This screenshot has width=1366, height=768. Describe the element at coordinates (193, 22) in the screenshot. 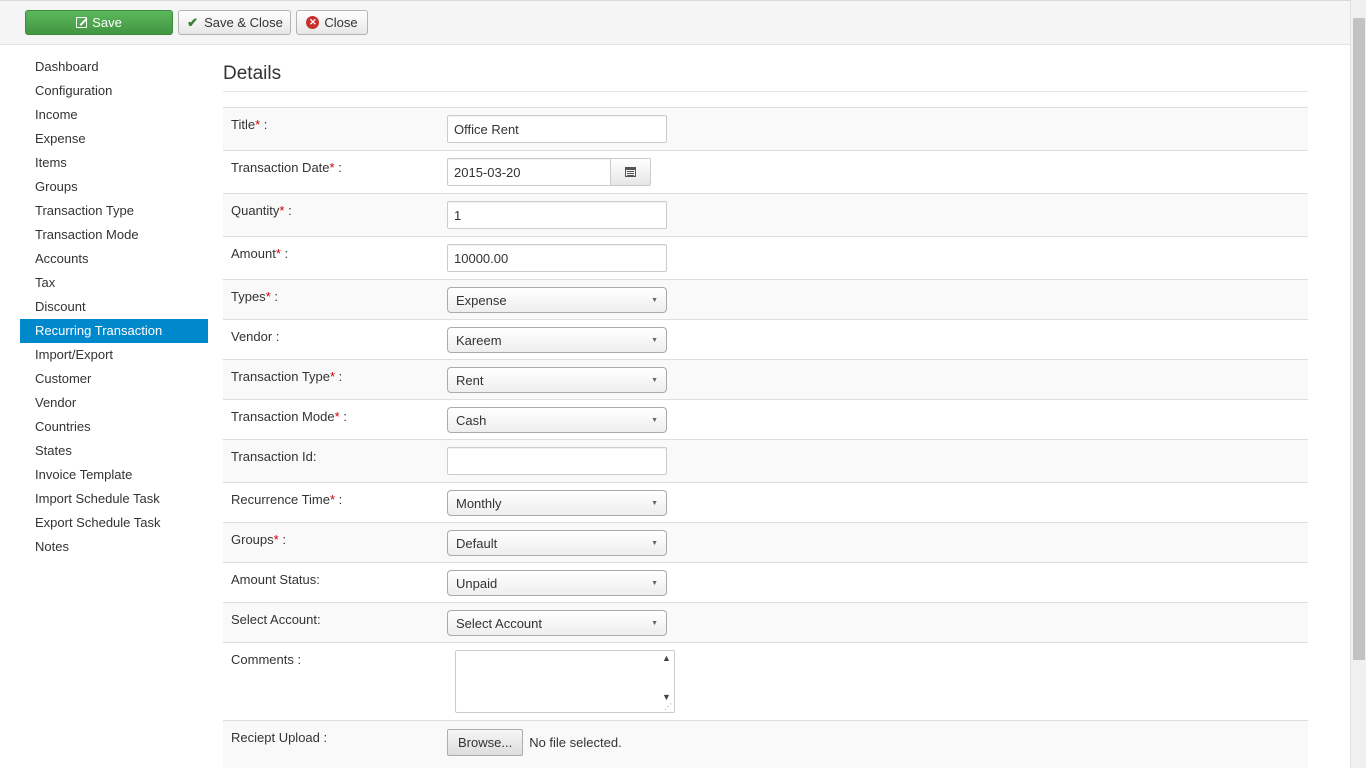

I see `check-icon: ✔` at that location.